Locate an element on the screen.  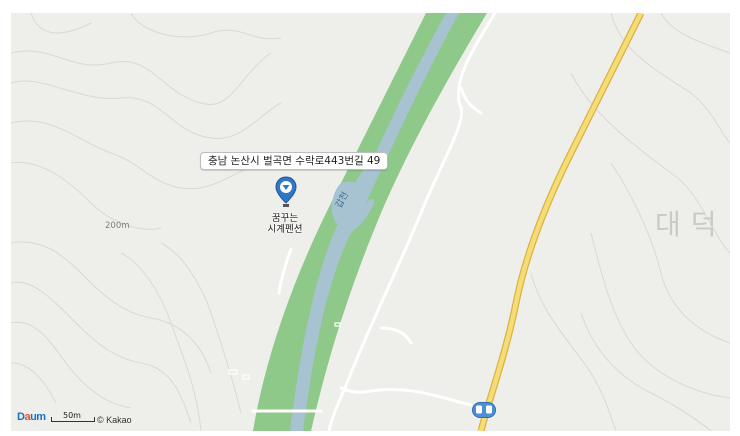
location-pin-icon is located at coordinates (286, 193).